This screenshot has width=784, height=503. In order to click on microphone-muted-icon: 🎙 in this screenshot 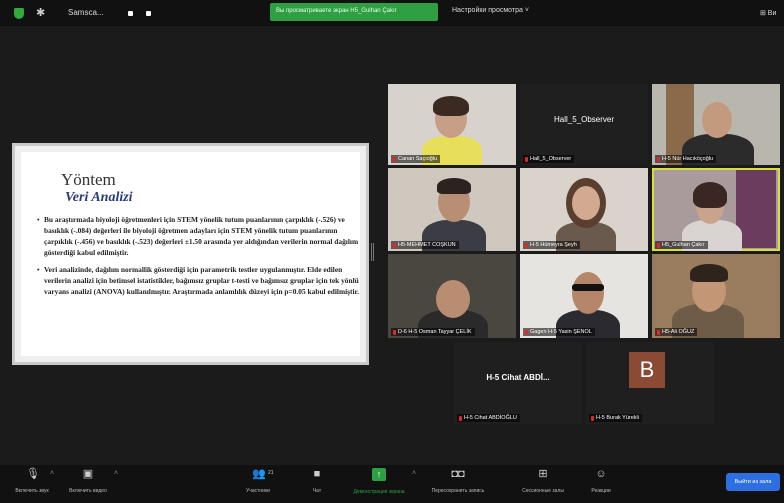, I will do `click(33, 474)`.